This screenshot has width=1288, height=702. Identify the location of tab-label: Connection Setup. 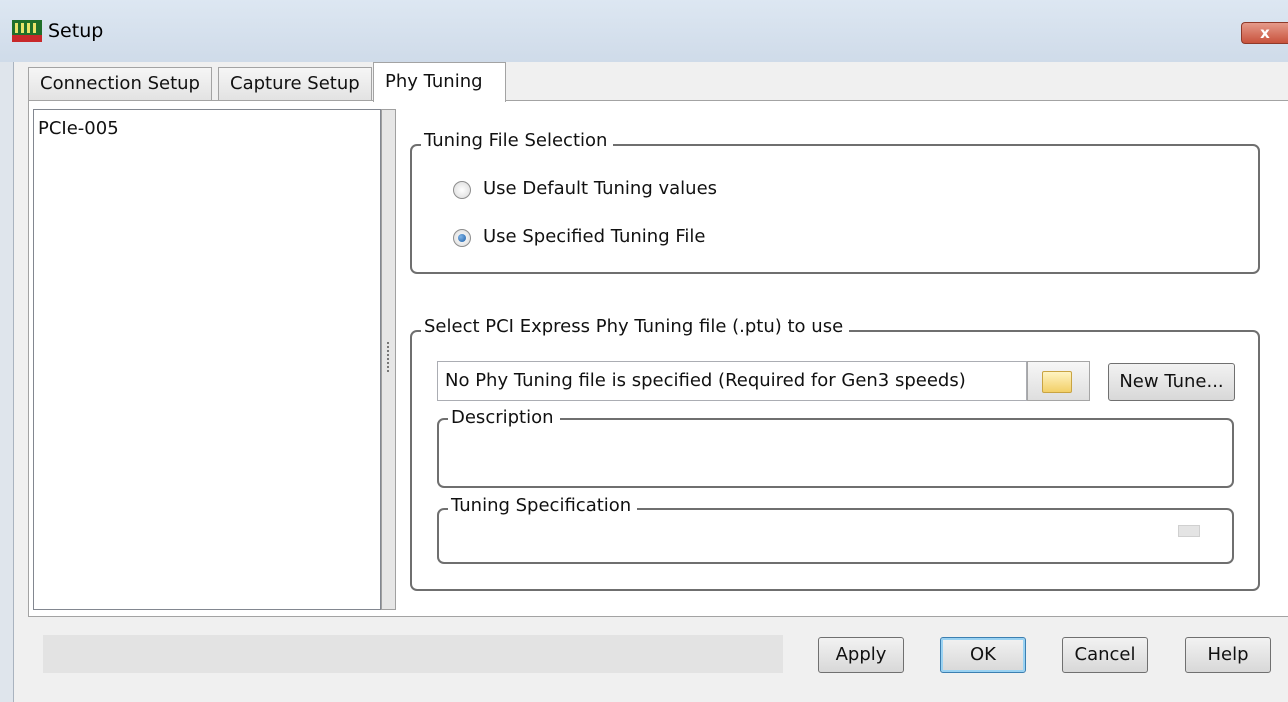
(120, 83).